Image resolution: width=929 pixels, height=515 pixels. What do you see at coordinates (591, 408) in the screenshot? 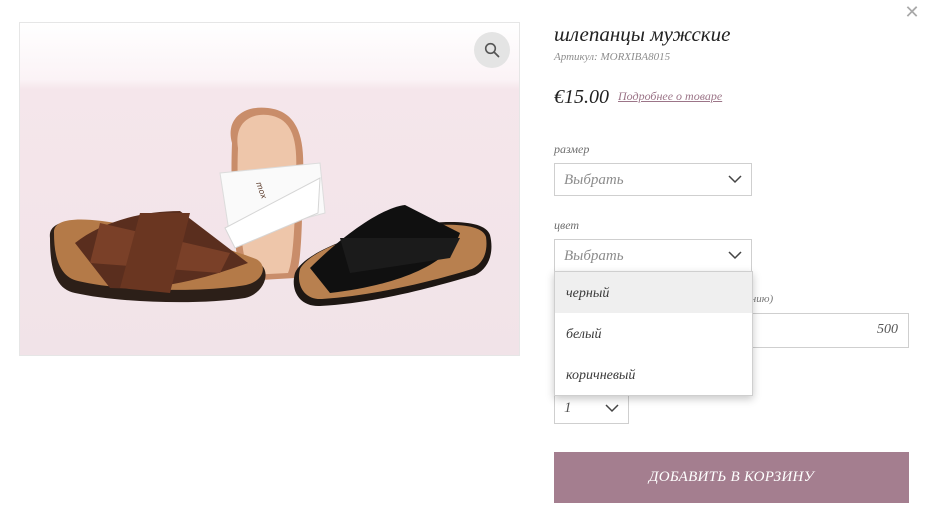
I see `quantity-select: 1` at bounding box center [591, 408].